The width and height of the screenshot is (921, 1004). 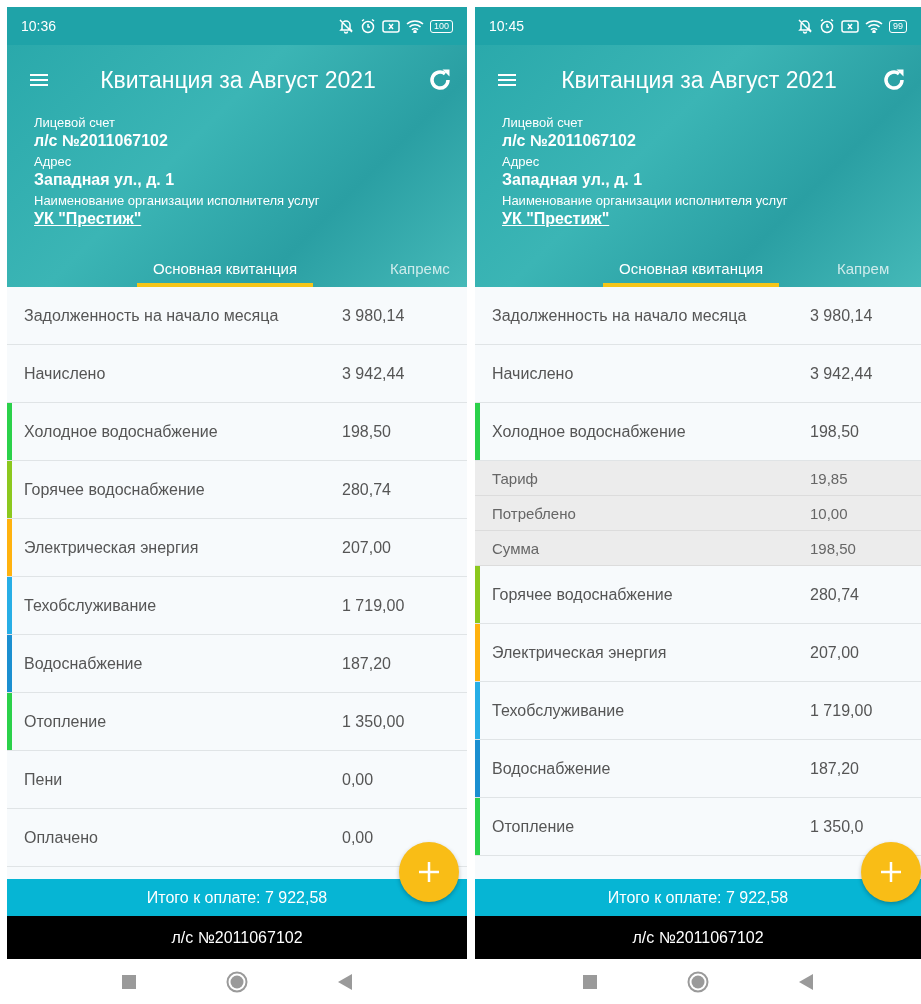 I want to click on service-row: Холодное водоснабжение 198,50, so click(x=237, y=432).